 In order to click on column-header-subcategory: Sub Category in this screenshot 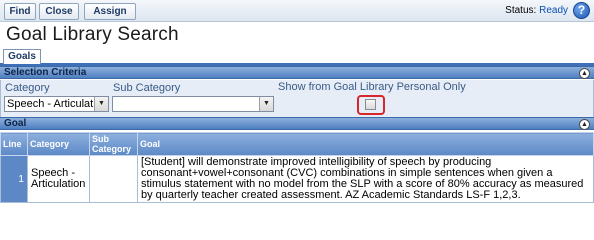, I will do `click(113, 144)`.